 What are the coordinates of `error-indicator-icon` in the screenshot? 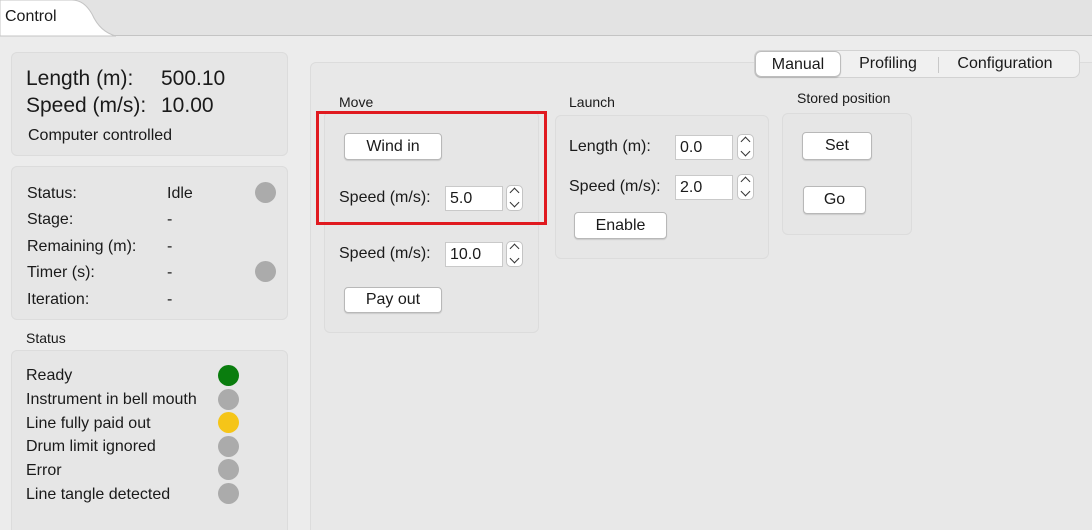 It's located at (228, 469).